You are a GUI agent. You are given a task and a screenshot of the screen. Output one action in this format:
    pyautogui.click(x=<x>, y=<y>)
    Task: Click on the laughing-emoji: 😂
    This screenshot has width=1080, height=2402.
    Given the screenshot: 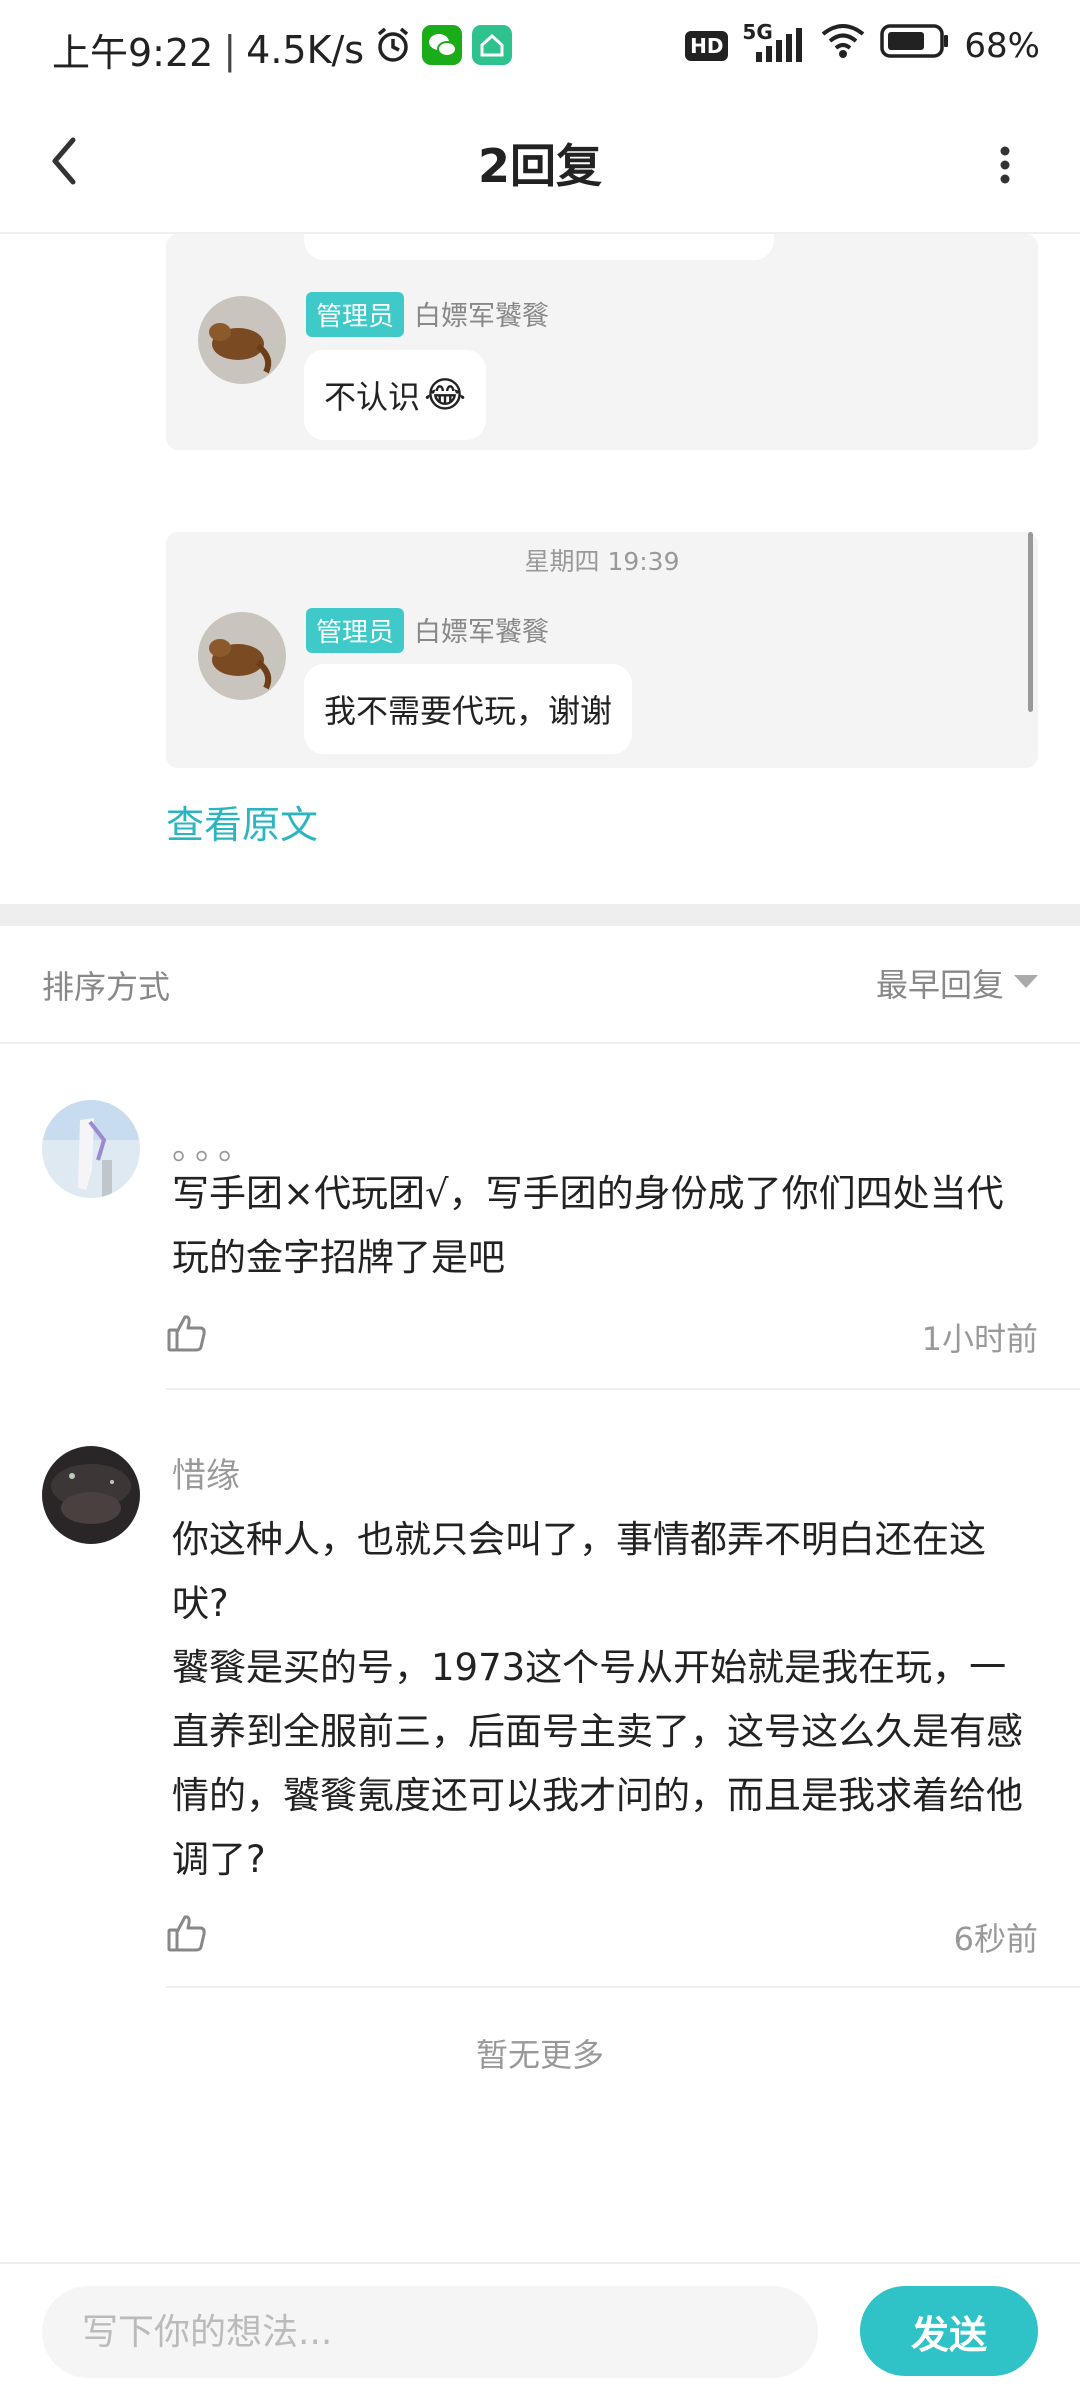 What is the action you would take?
    pyautogui.click(x=445, y=395)
    